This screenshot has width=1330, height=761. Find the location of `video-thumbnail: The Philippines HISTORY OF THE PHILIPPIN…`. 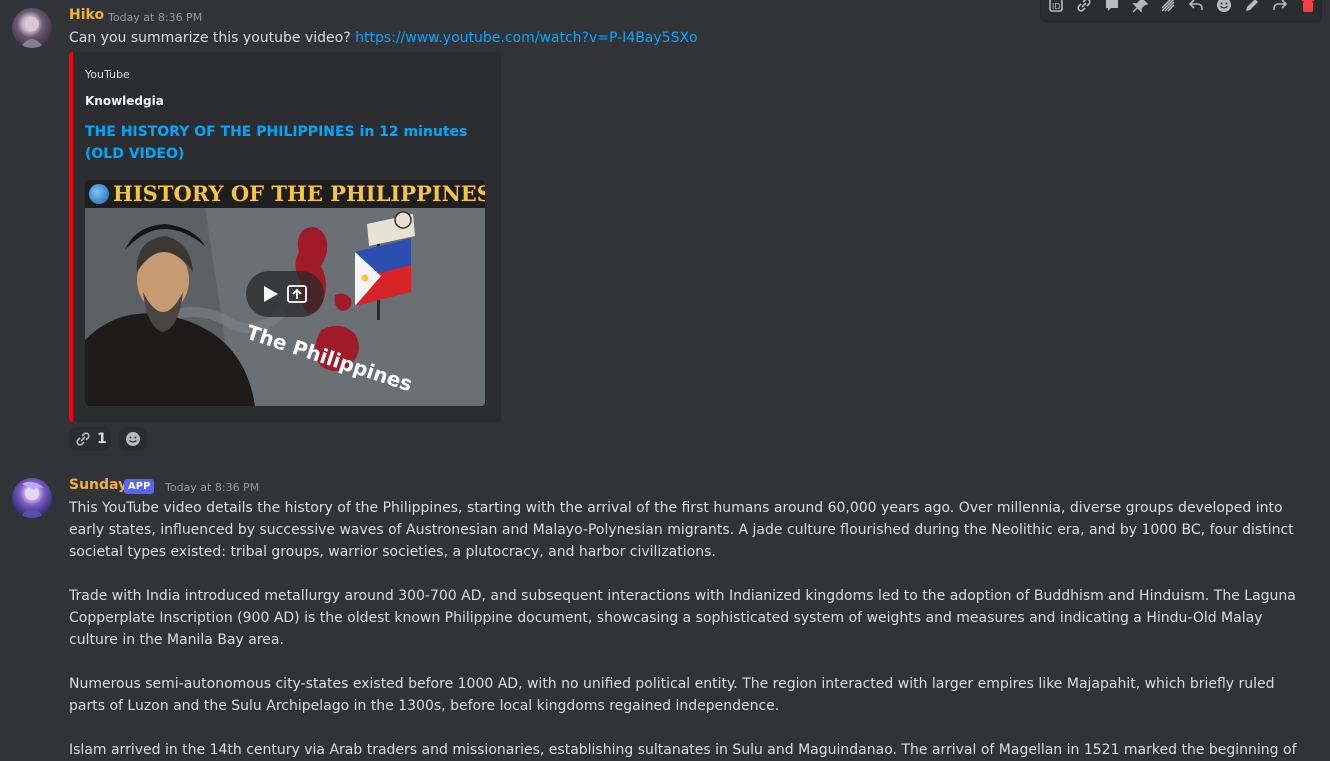

video-thumbnail: The Philippines HISTORY OF THE PHILIPPIN… is located at coordinates (285, 293).